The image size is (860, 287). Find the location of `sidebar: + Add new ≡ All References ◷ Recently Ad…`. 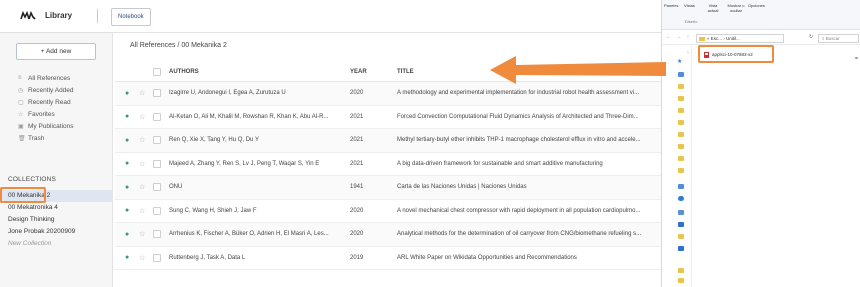

sidebar: + Add new ≡ All References ◷ Recently Ad… is located at coordinates (56, 160).